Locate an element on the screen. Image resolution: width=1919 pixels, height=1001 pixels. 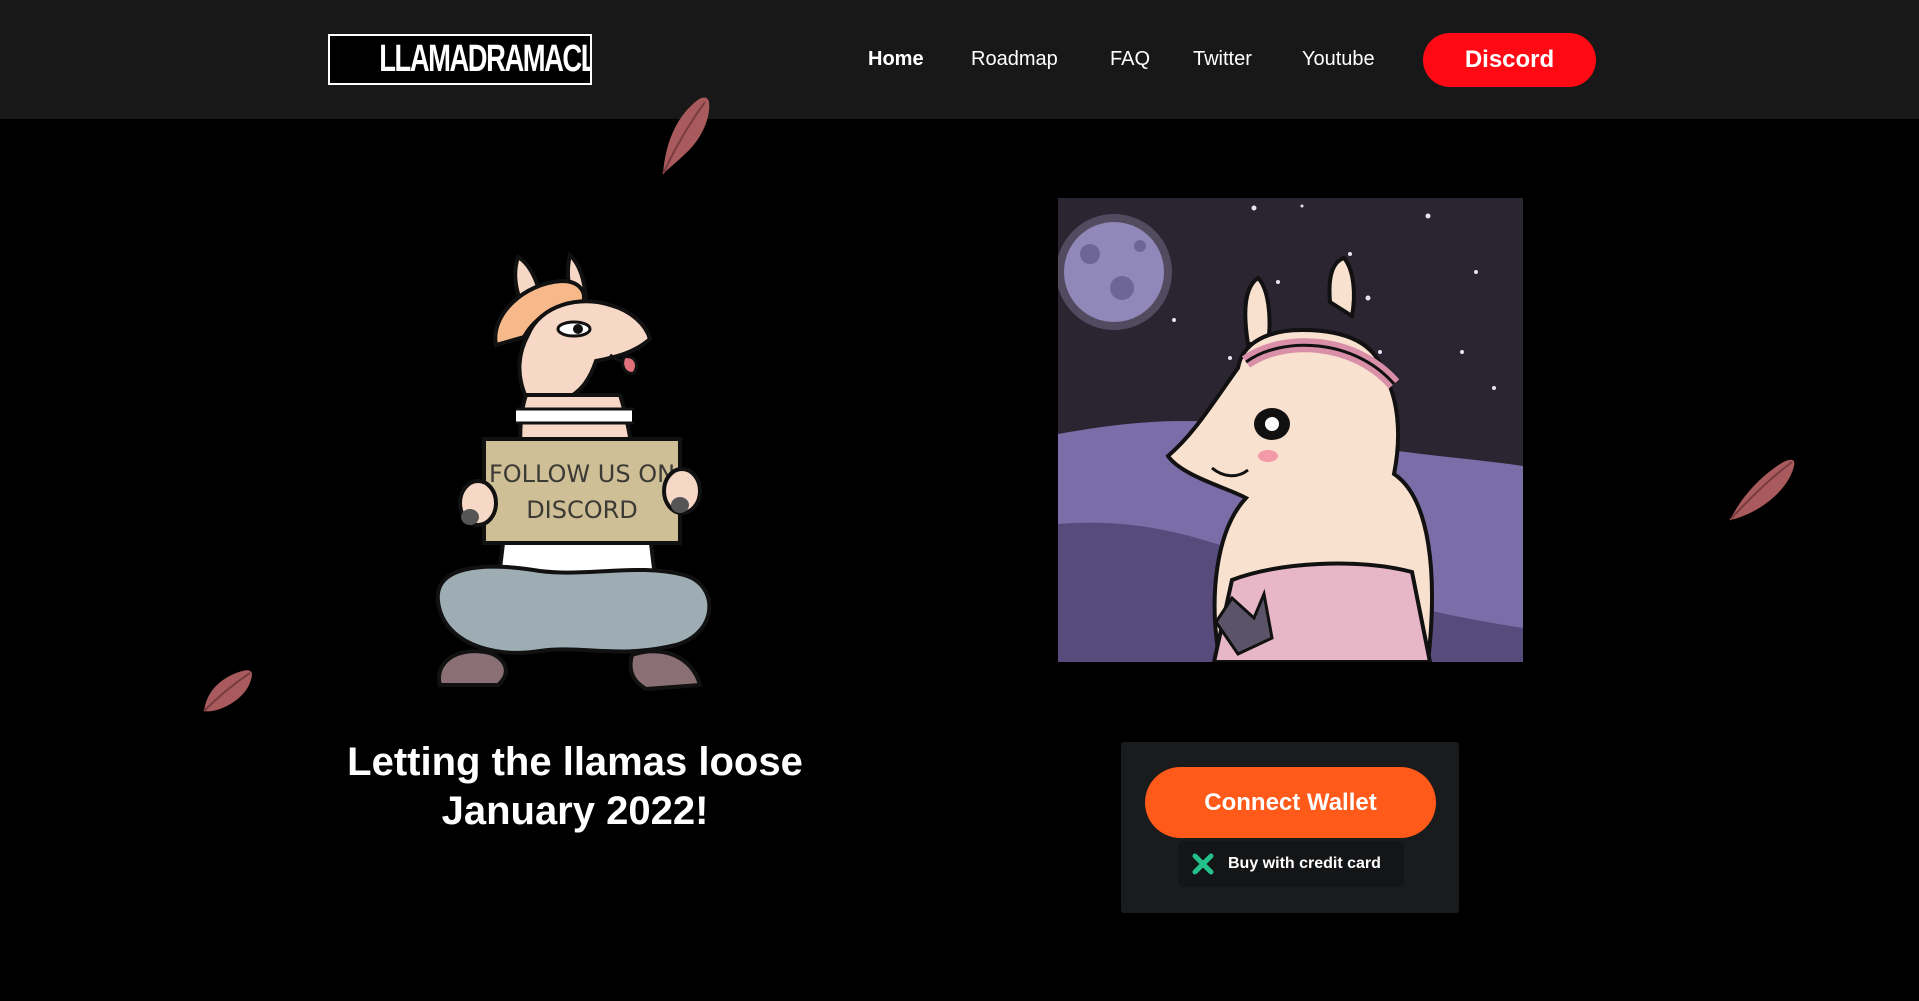
nav-twitter-link: Twitter is located at coordinates (1222, 59).